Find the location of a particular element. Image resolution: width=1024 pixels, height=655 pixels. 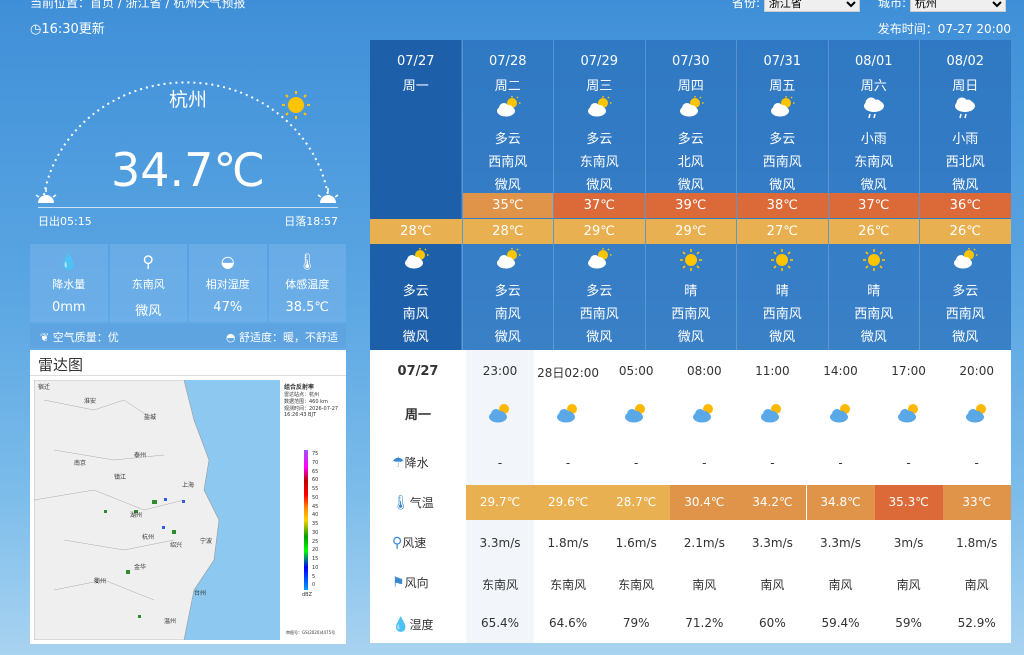

hourly-wind-speed: 3m/s is located at coordinates (908, 543).